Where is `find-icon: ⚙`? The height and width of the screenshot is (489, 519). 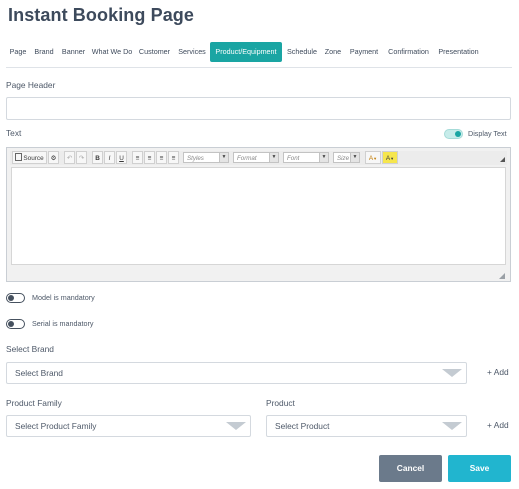
find-icon: ⚙ is located at coordinates (53, 157).